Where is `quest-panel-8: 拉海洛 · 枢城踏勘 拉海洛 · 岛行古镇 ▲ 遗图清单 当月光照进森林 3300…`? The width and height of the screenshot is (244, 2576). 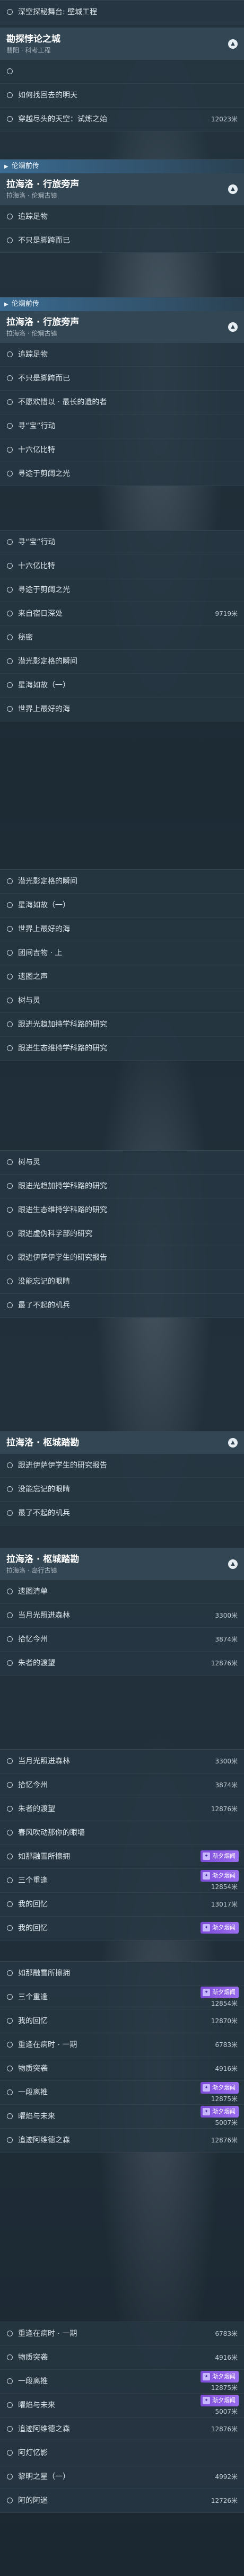
quest-panel-8: 拉海洛 · 枢城踏勘 拉海洛 · 岛行古镇 ▲ 遗图清单 当月光照进森林 3300… is located at coordinates (122, 1611).